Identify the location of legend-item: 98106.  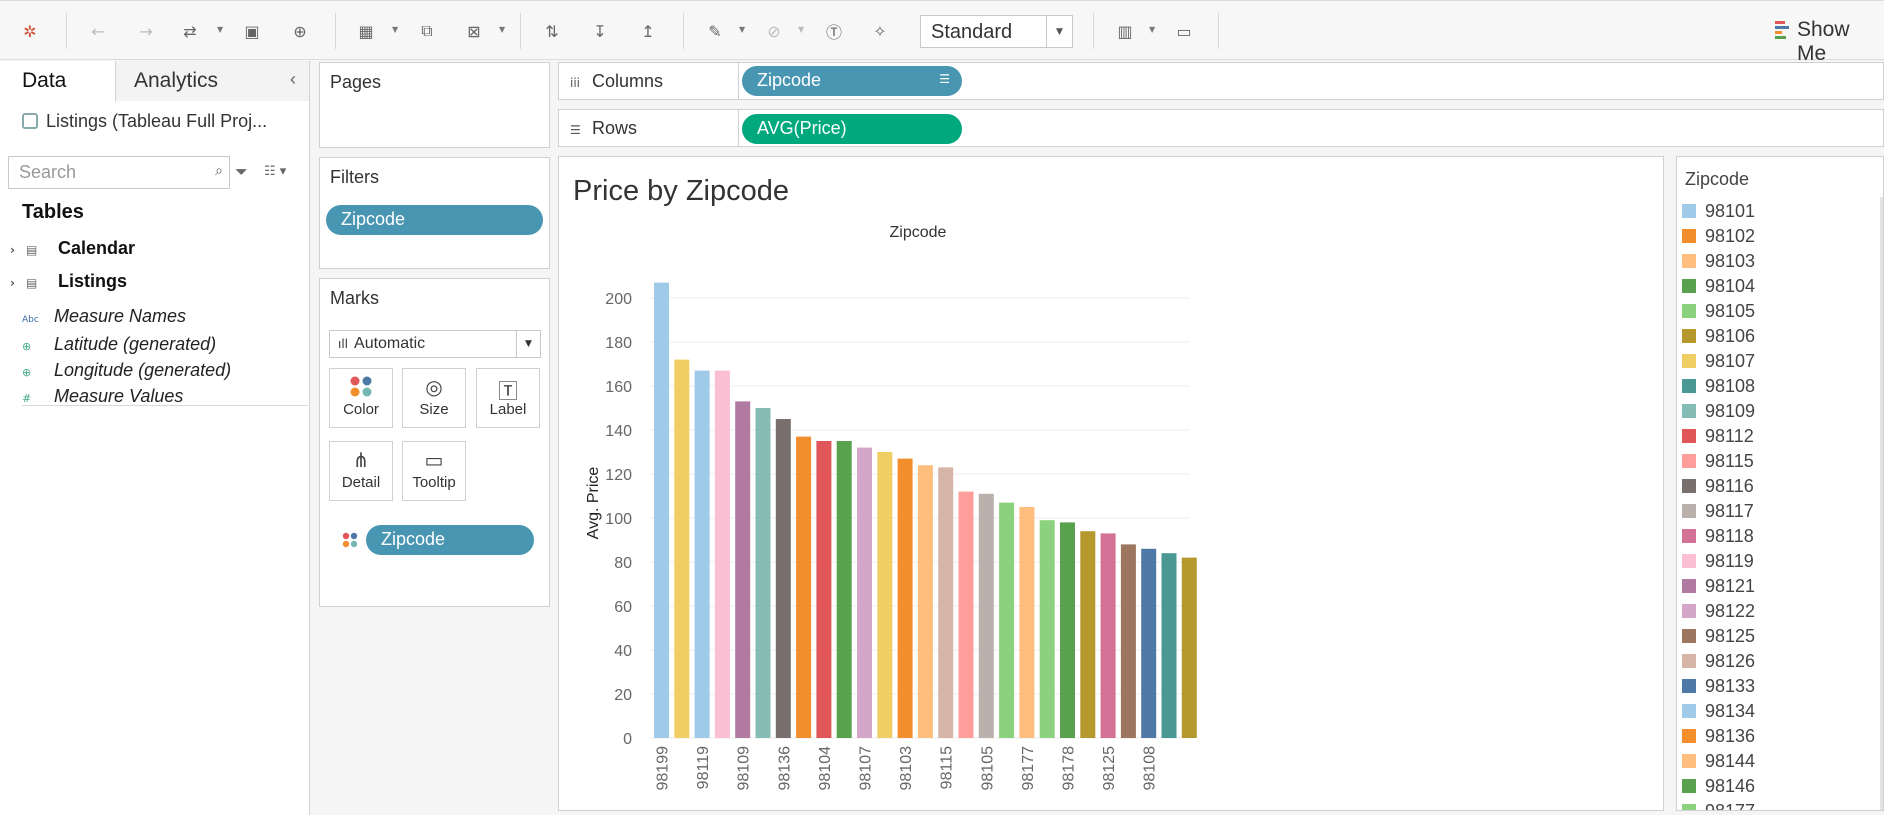
(1718, 338).